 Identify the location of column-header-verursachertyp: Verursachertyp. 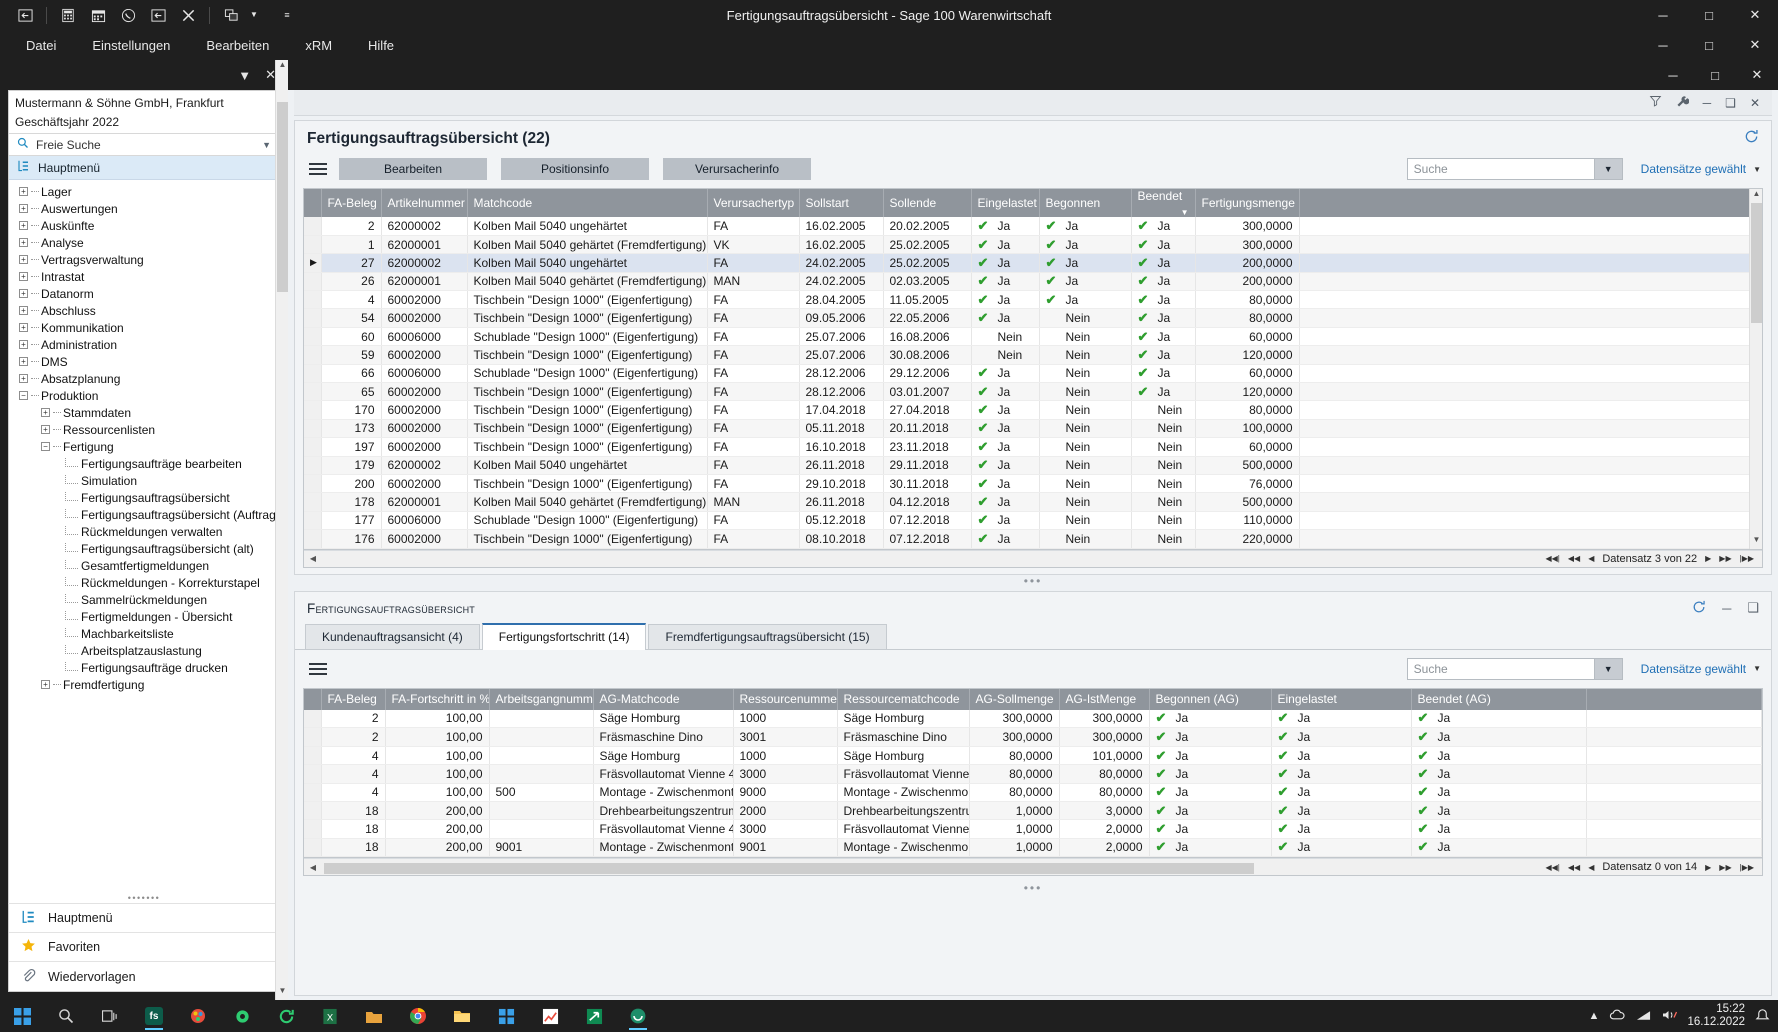
(753, 203).